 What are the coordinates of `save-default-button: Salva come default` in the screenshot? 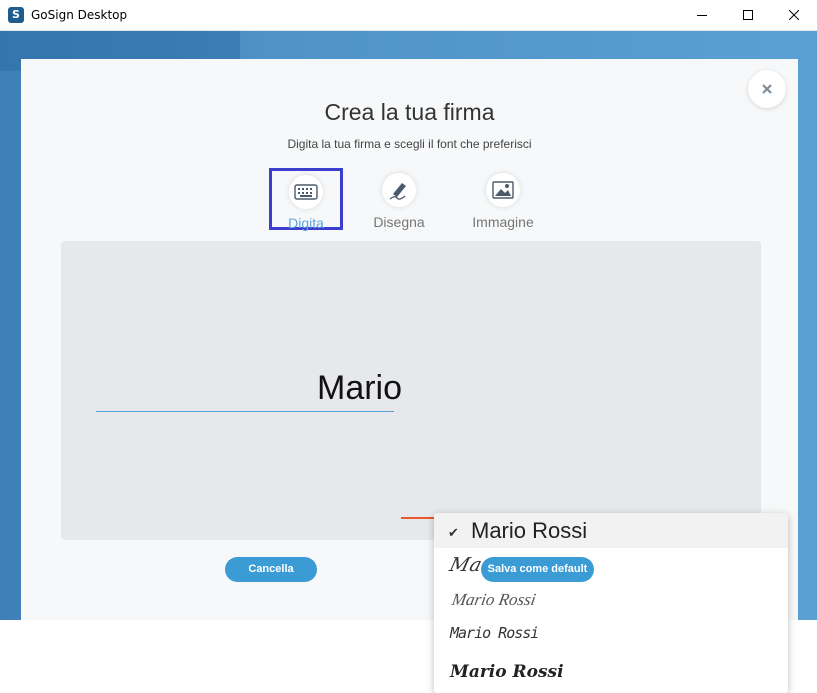 It's located at (537, 569).